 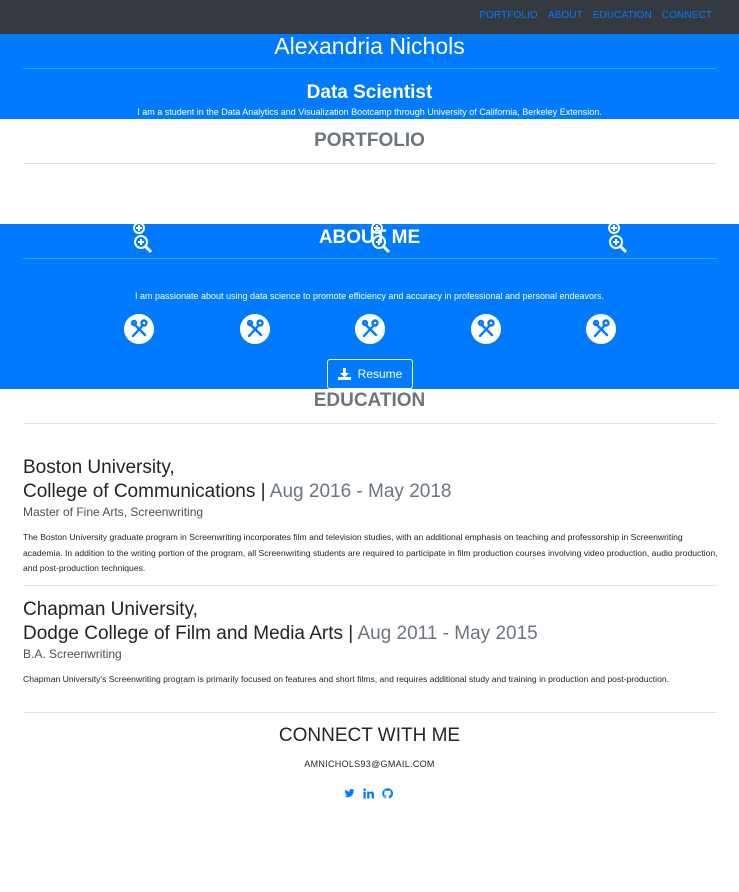 What do you see at coordinates (447, 633) in the screenshot?
I see `education-dates: Aug 2011 - May 2015` at bounding box center [447, 633].